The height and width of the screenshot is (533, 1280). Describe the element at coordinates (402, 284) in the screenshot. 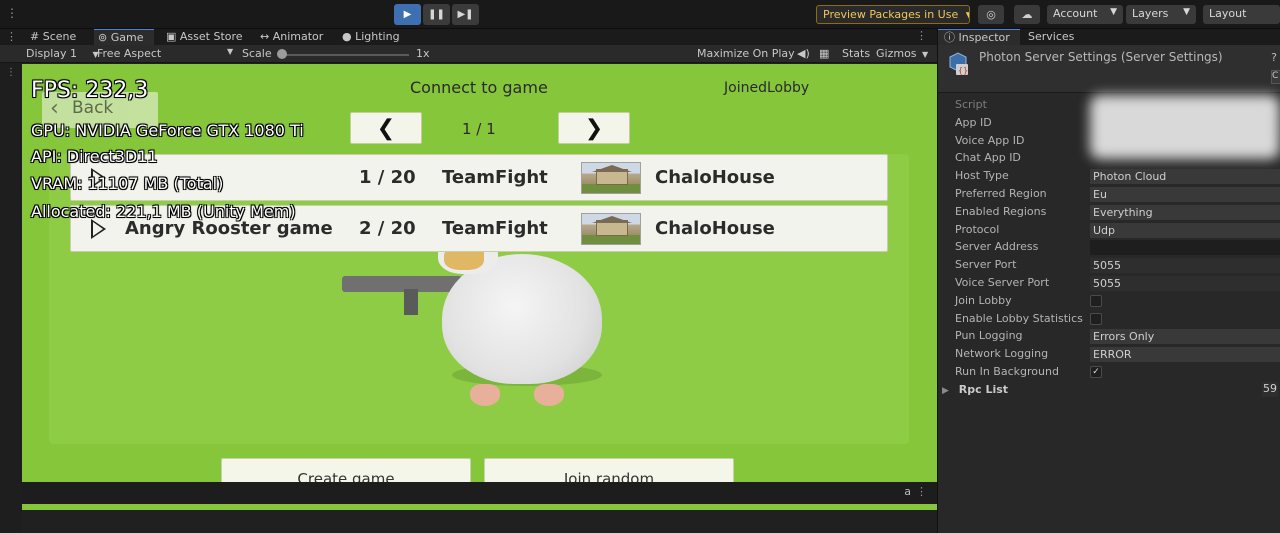

I see `rifle-image` at that location.